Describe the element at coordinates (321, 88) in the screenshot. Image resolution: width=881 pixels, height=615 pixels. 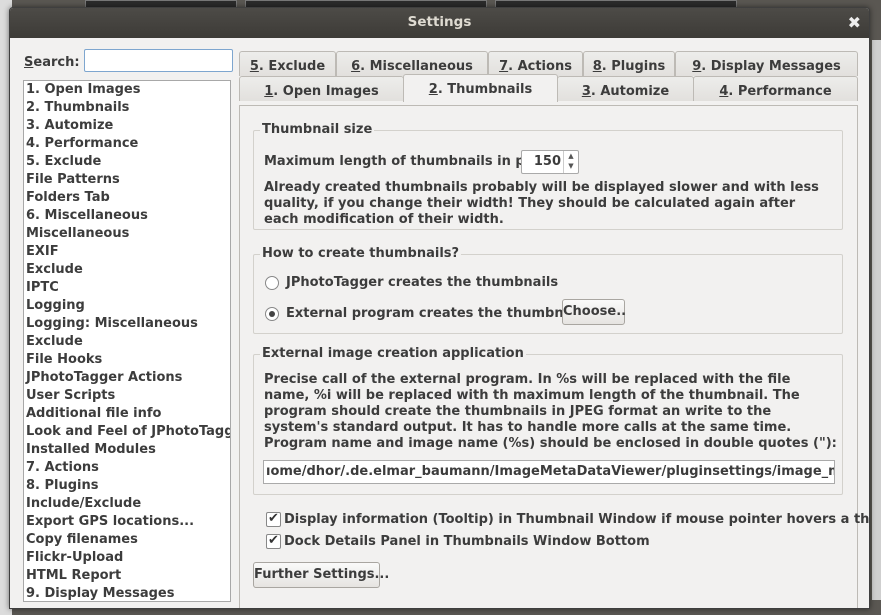
I see `tab-open-images: 1. Open Images` at that location.